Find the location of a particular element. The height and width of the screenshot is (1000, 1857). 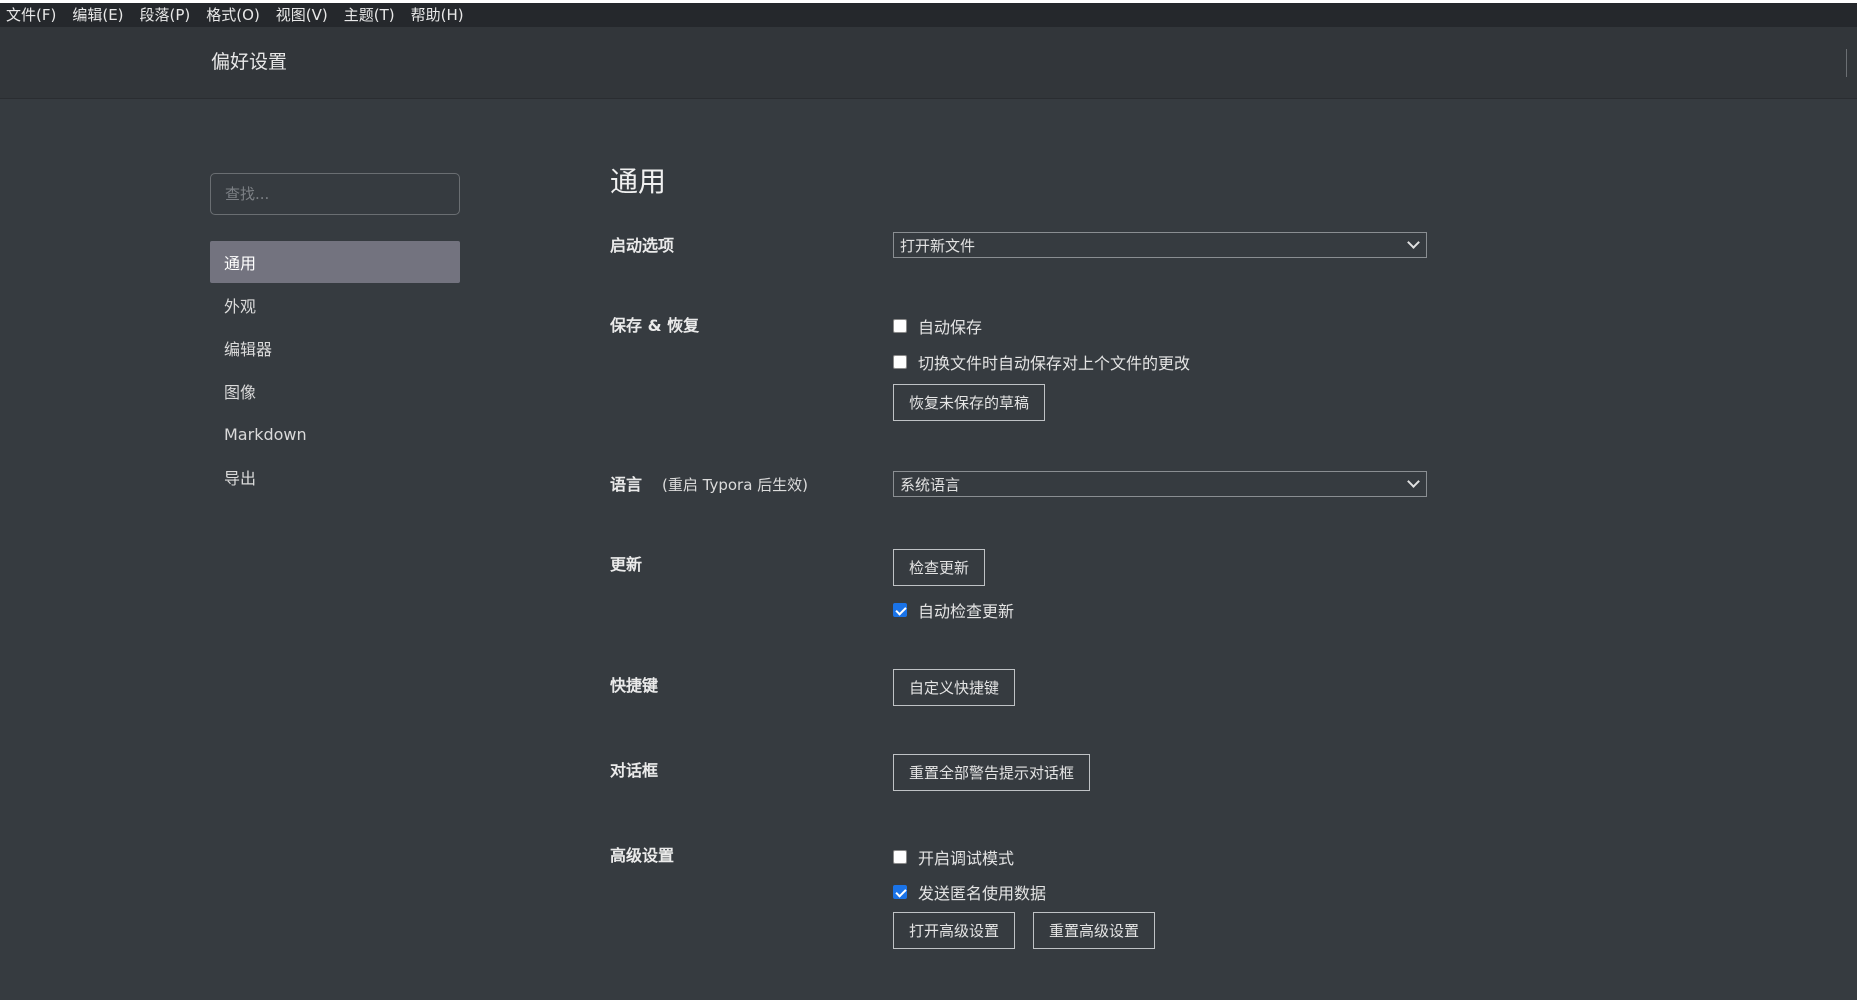

telemetry-label: 发送匿名使用数据 is located at coordinates (982, 893).